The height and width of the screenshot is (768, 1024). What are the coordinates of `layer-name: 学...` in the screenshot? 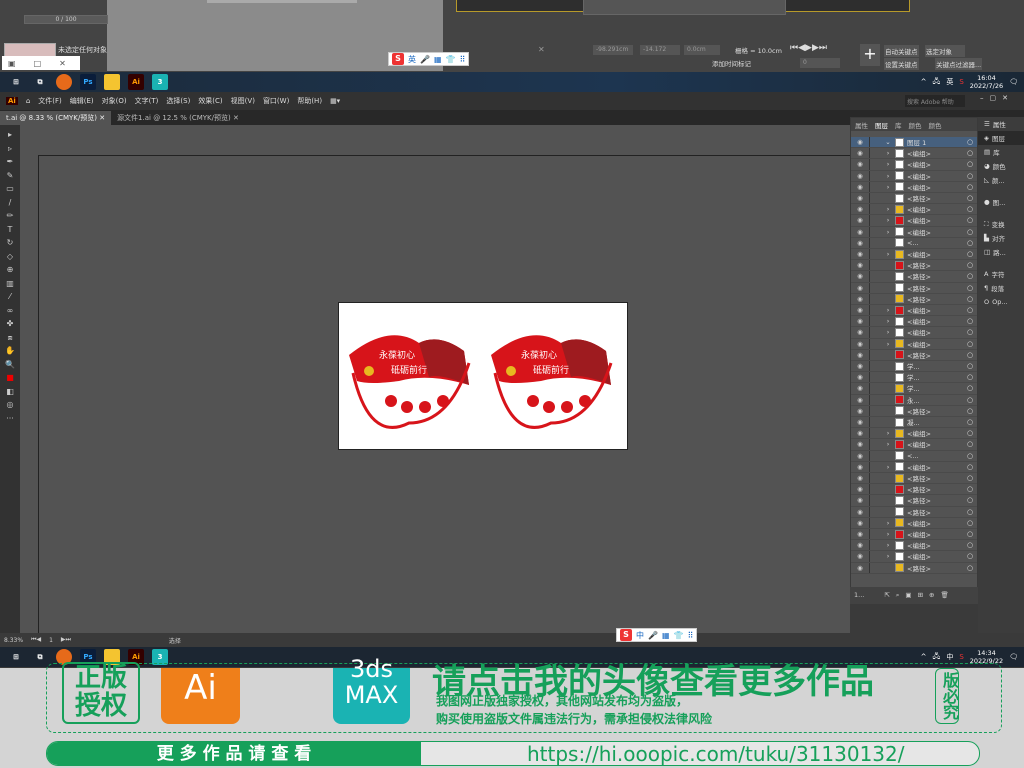 It's located at (935, 377).